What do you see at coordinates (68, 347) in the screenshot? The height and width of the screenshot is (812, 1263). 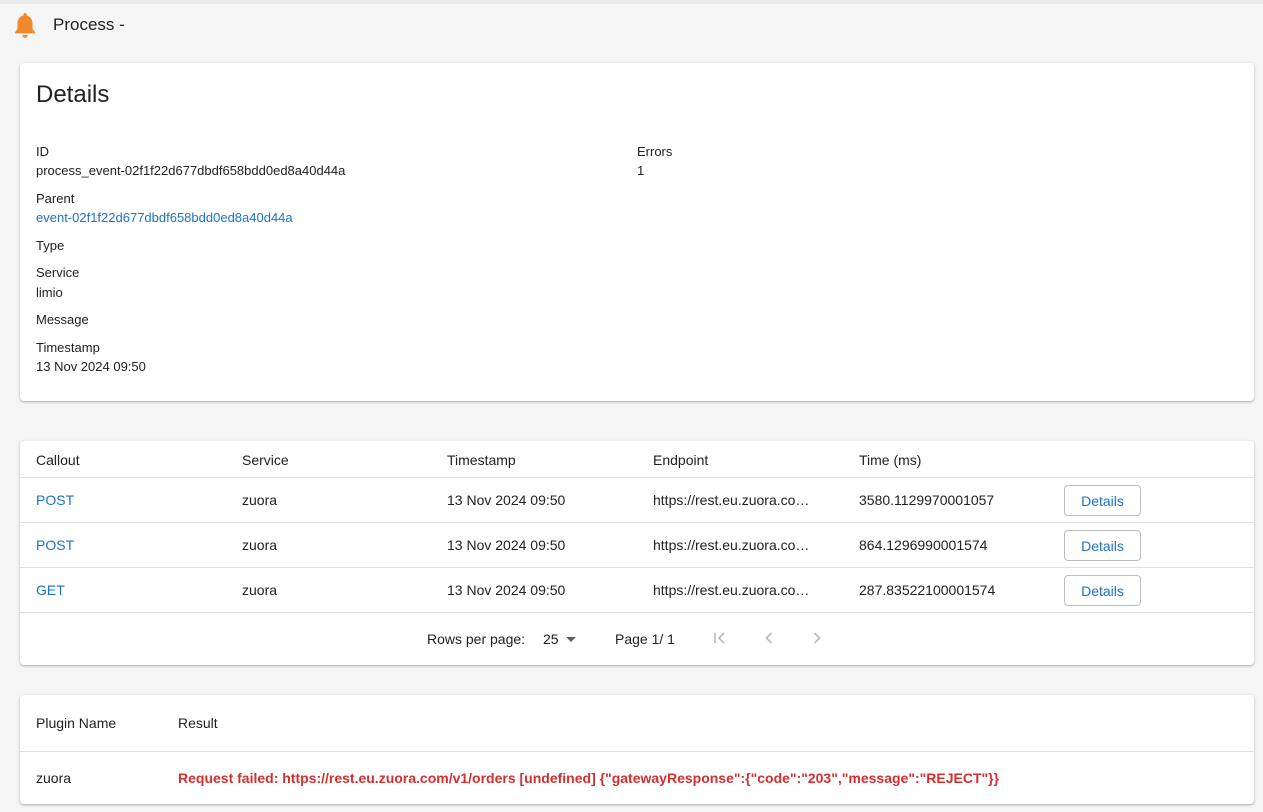 I see `timestamp-label: Timestamp` at bounding box center [68, 347].